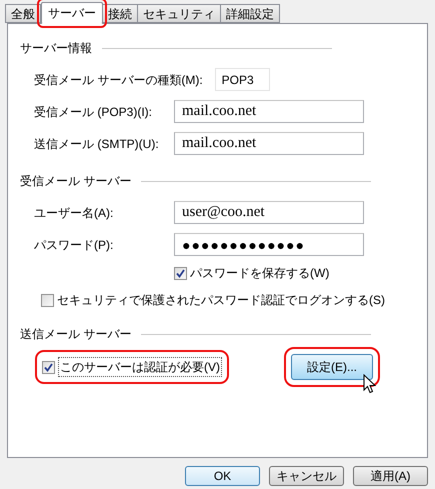  What do you see at coordinates (97, 144) in the screenshot?
I see `field-label: 送信メール (SMTP)(U):` at bounding box center [97, 144].